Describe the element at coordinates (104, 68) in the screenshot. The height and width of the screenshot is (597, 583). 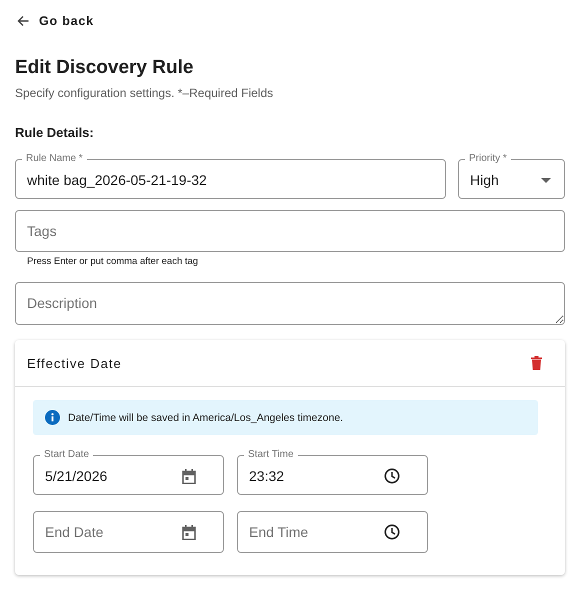
I see `page-title: Edit Discovery Rule` at that location.